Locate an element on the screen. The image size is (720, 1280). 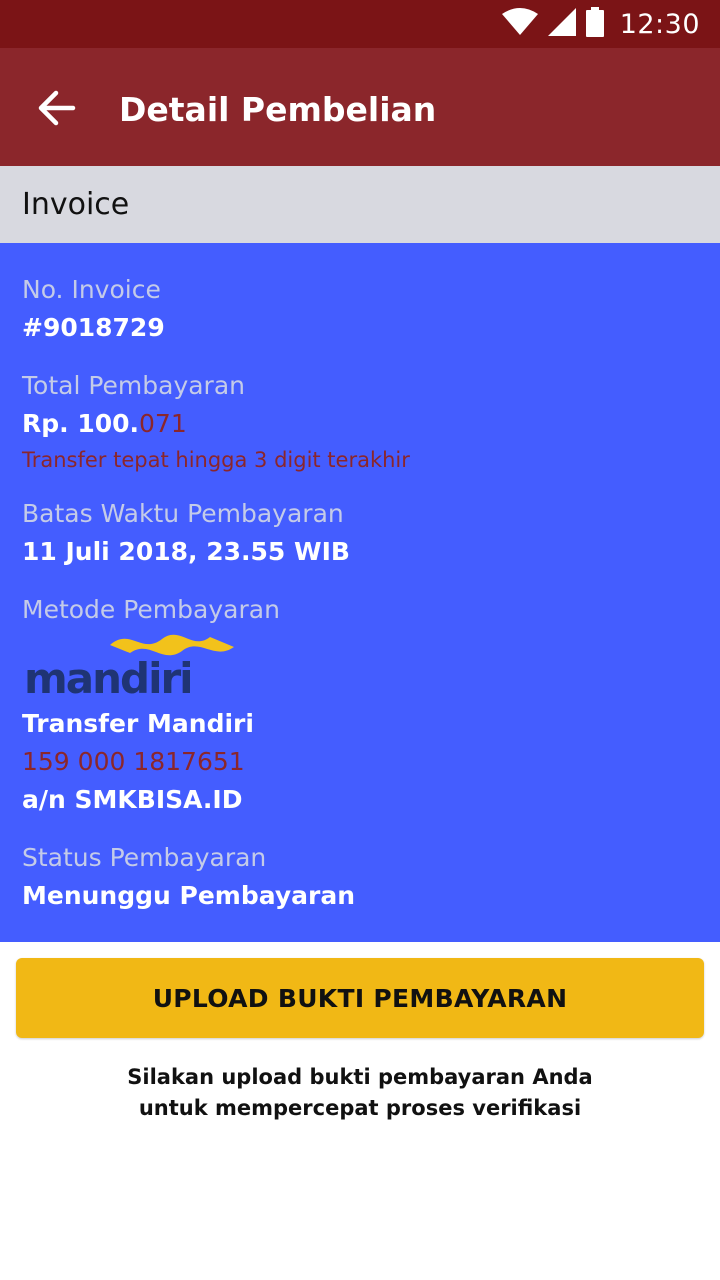
status-bar: 12:30 is located at coordinates (360, 24).